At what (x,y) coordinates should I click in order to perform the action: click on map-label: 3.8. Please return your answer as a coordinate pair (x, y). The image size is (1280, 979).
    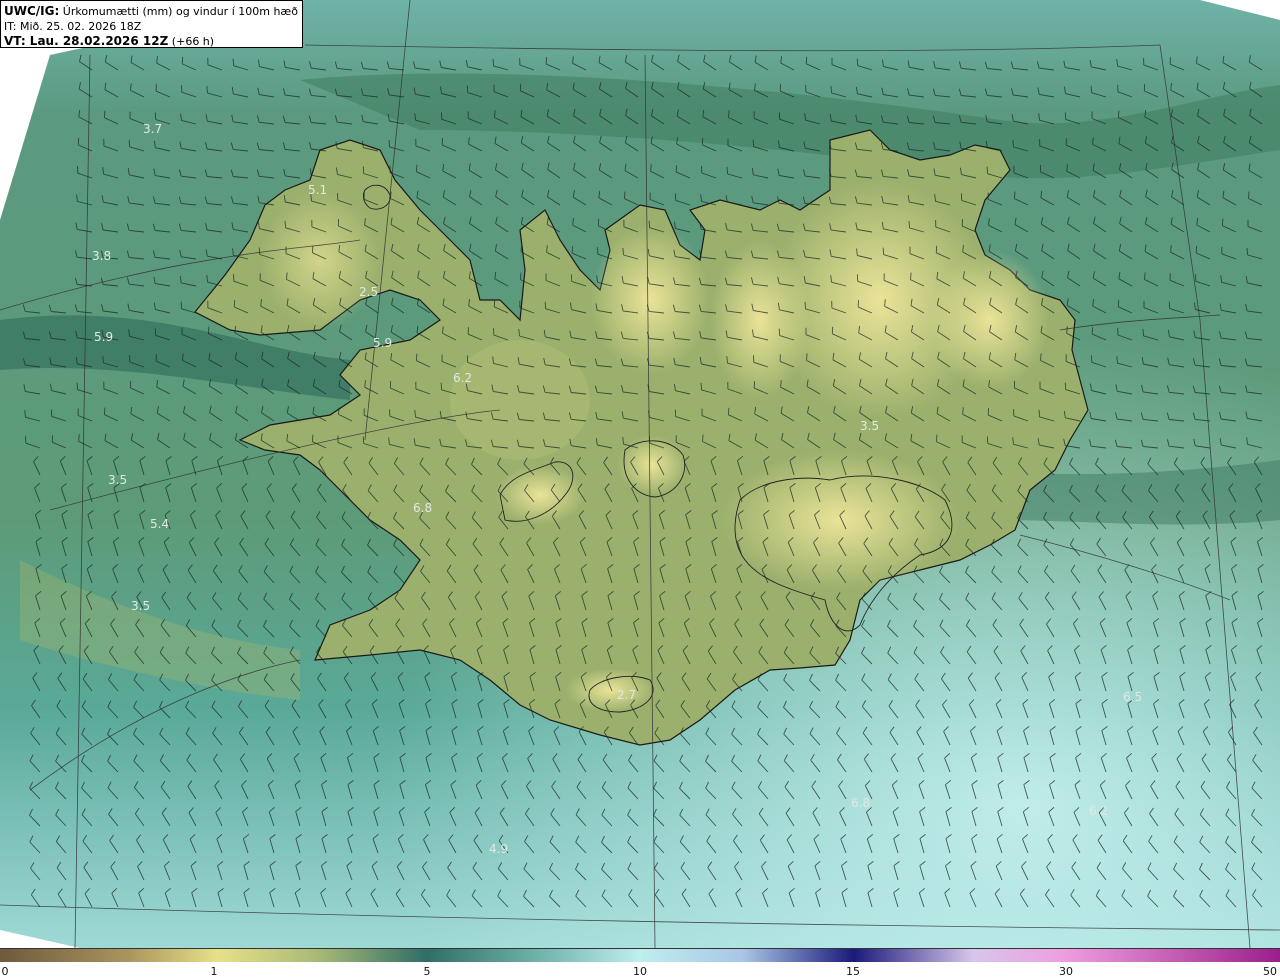
    Looking at the image, I should click on (101, 256).